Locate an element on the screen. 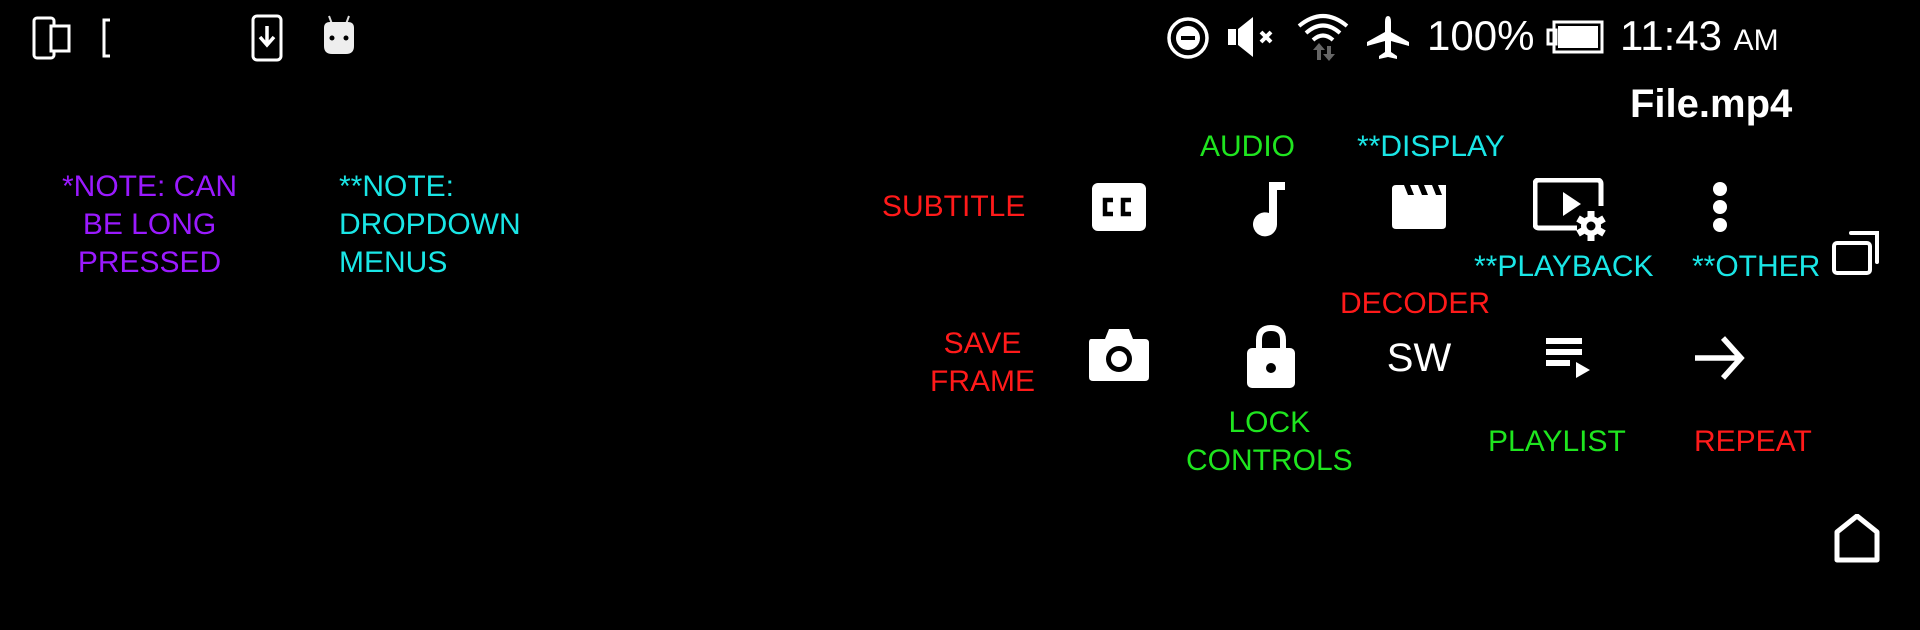  battery-icon is located at coordinates (1575, 37).